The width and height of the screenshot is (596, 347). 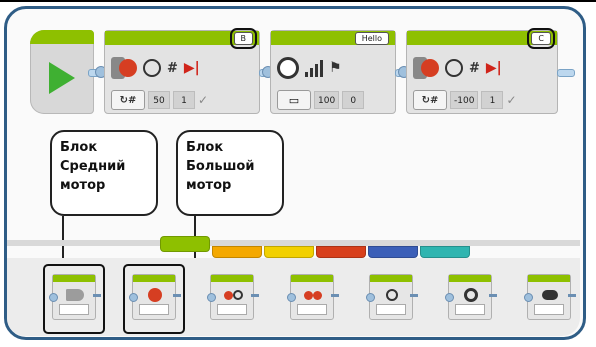 What do you see at coordinates (243, 38) in the screenshot?
I see `port-selector: B` at bounding box center [243, 38].